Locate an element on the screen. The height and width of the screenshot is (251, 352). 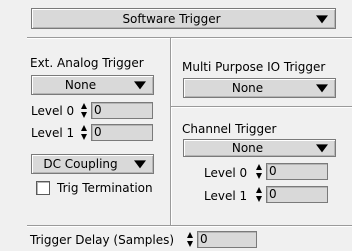
ext-level1-input: 0 is located at coordinates (122, 132).